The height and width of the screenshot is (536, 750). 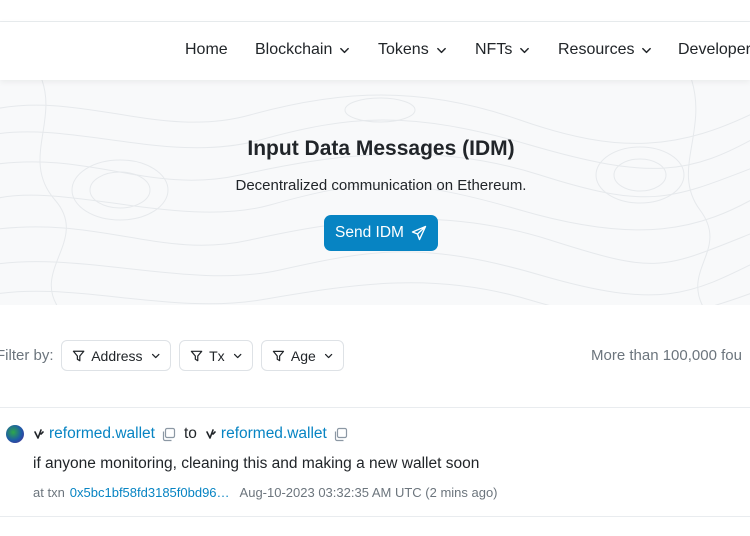 I want to click on filter-label: Filter by:, so click(x=27, y=355).